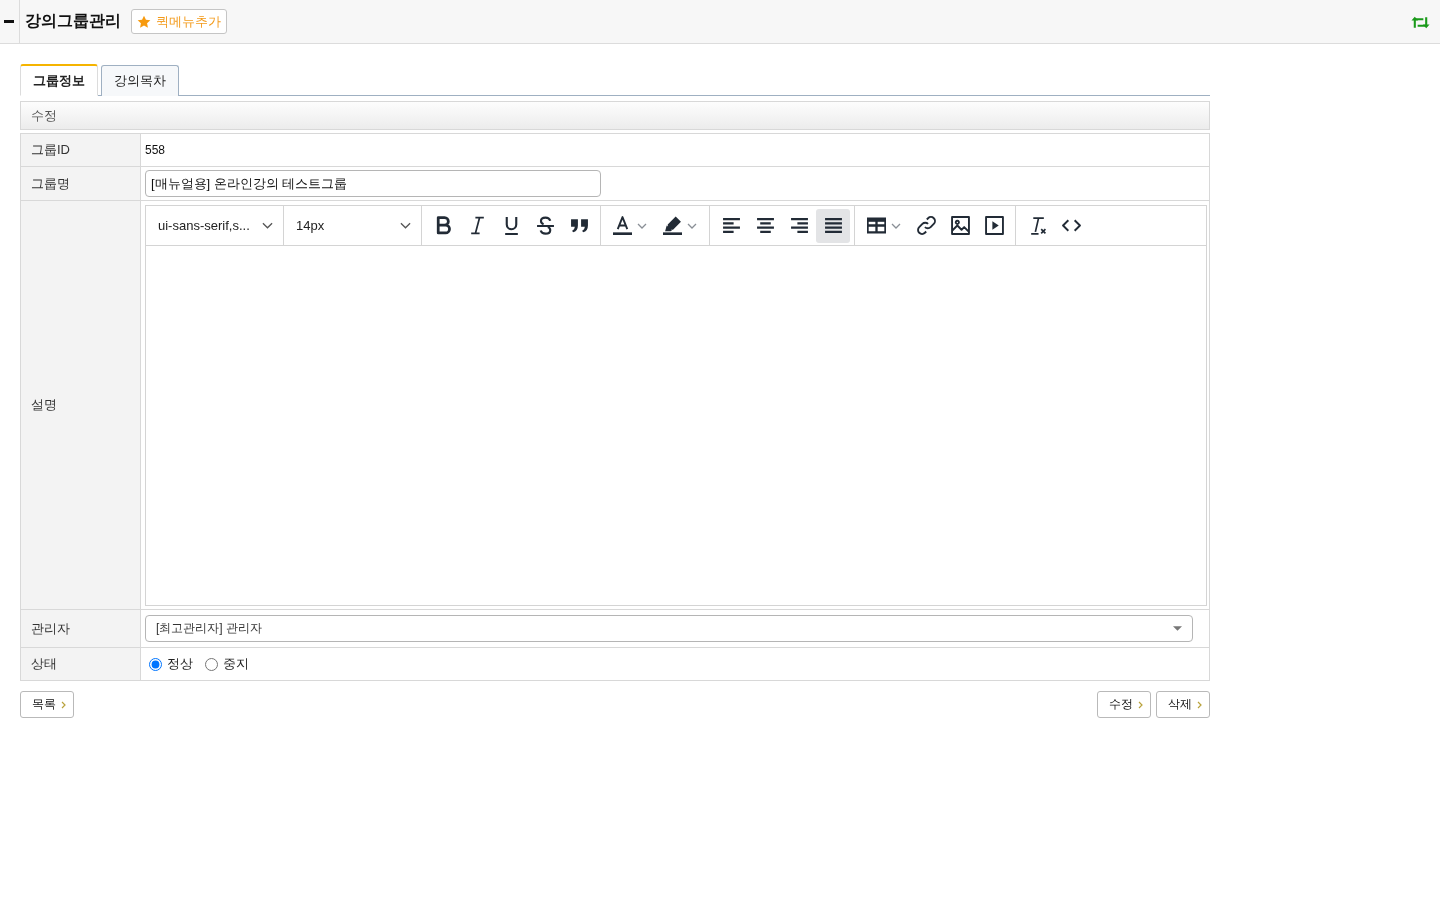 The image size is (1440, 900). What do you see at coordinates (140, 80) in the screenshot?
I see `tab: 강의목차` at bounding box center [140, 80].